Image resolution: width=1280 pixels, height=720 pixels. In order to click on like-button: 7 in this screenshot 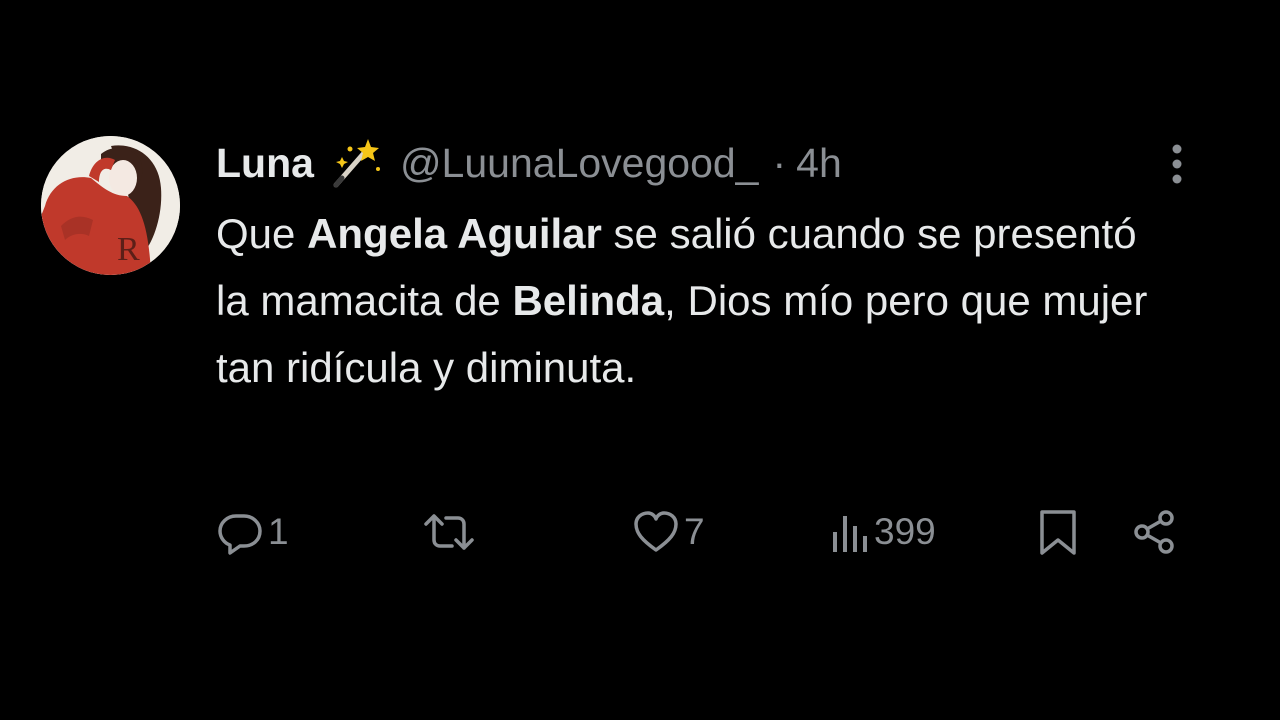, I will do `click(668, 532)`.